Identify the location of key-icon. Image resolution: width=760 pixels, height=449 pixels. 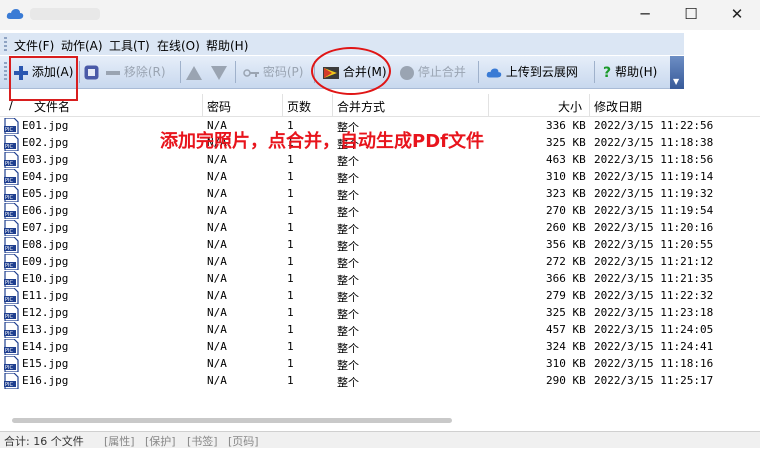
(251, 72).